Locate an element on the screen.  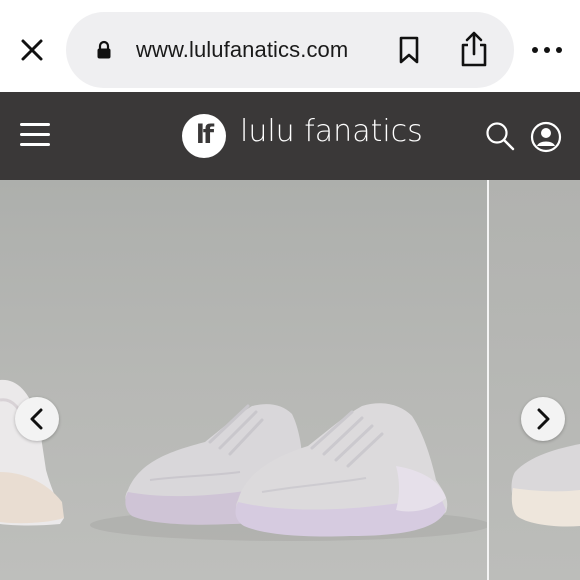
logo-letters: lf is located at coordinates (204, 135).